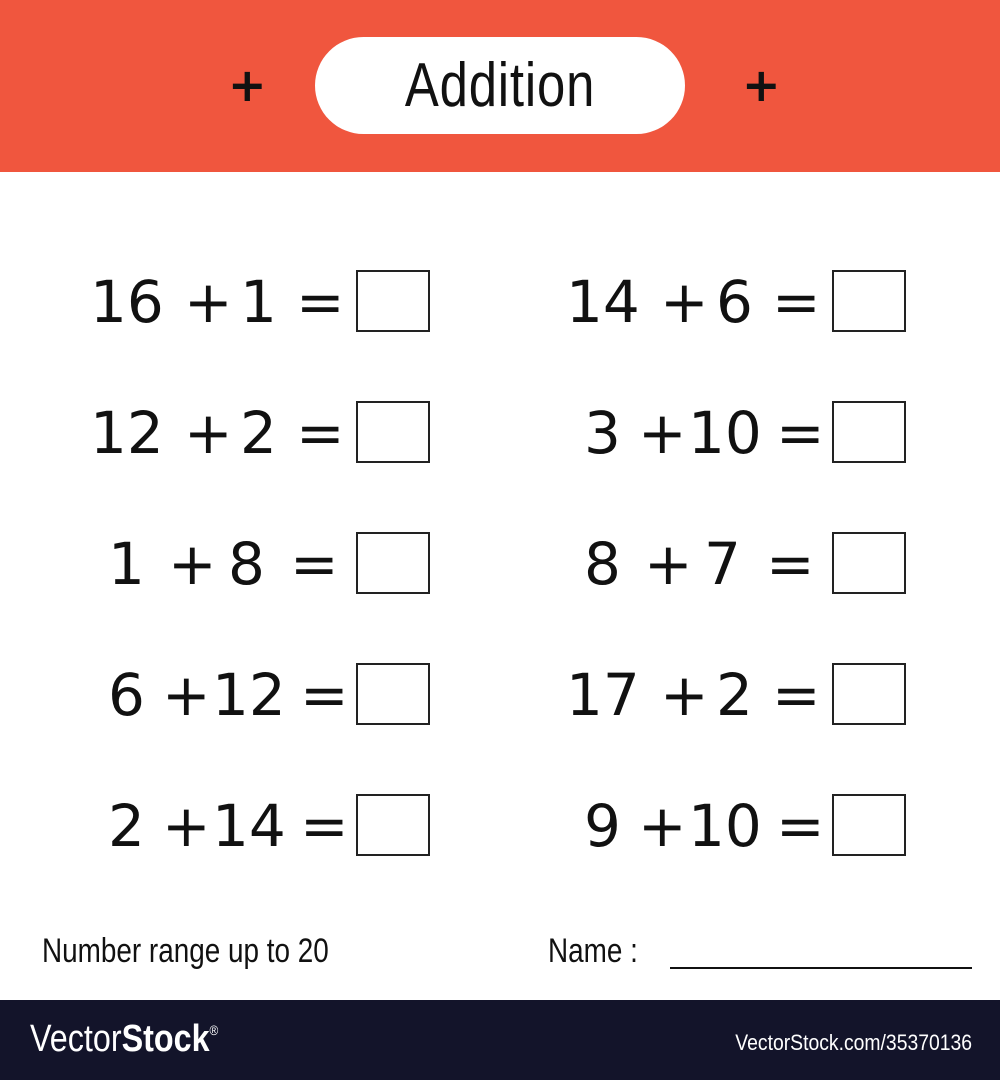  What do you see at coordinates (603, 302) in the screenshot?
I see `addend-a: 14` at bounding box center [603, 302].